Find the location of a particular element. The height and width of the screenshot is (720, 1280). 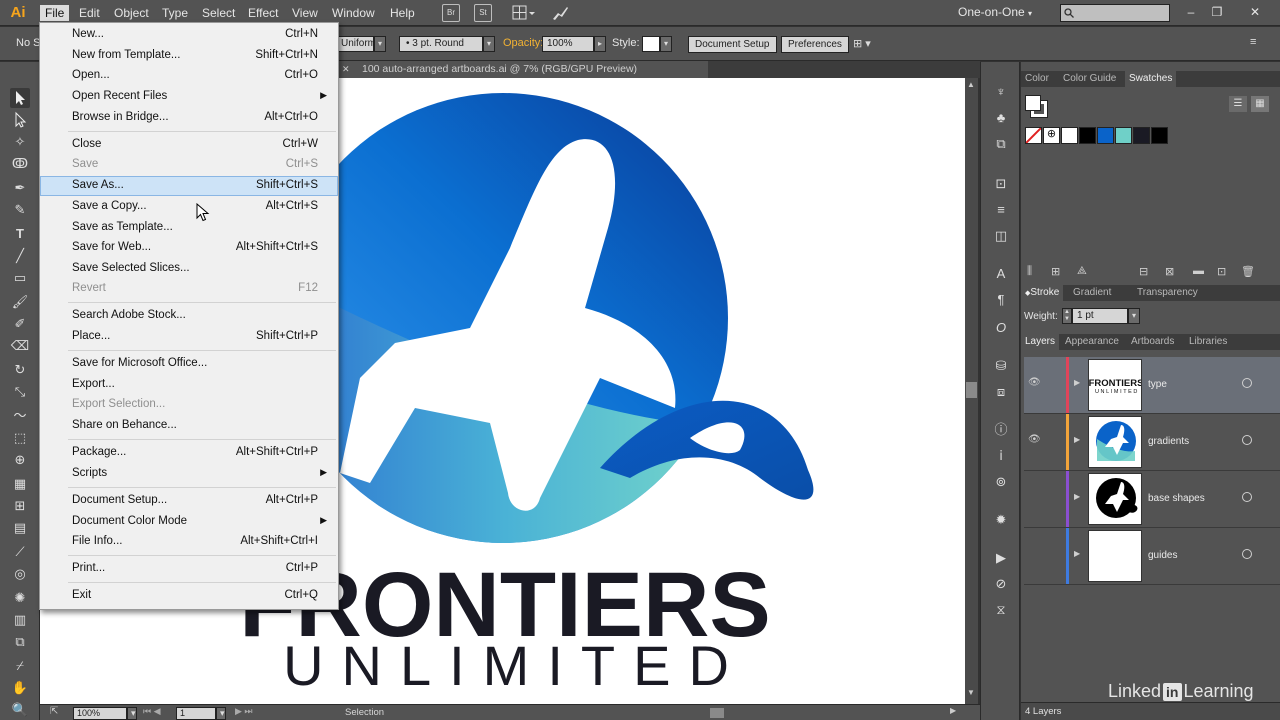

menu-item-open: Open... Ctrl+O is located at coordinates (189, 76).